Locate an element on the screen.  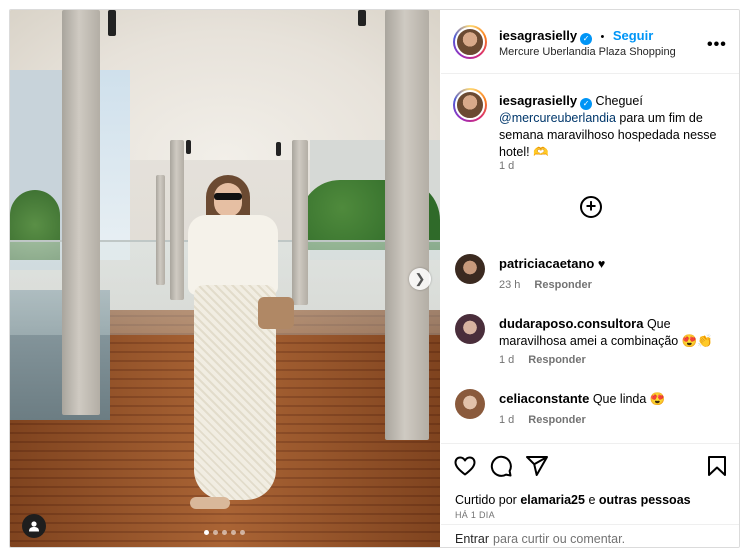
comment-author: celiaconstante is located at coordinates (544, 398).